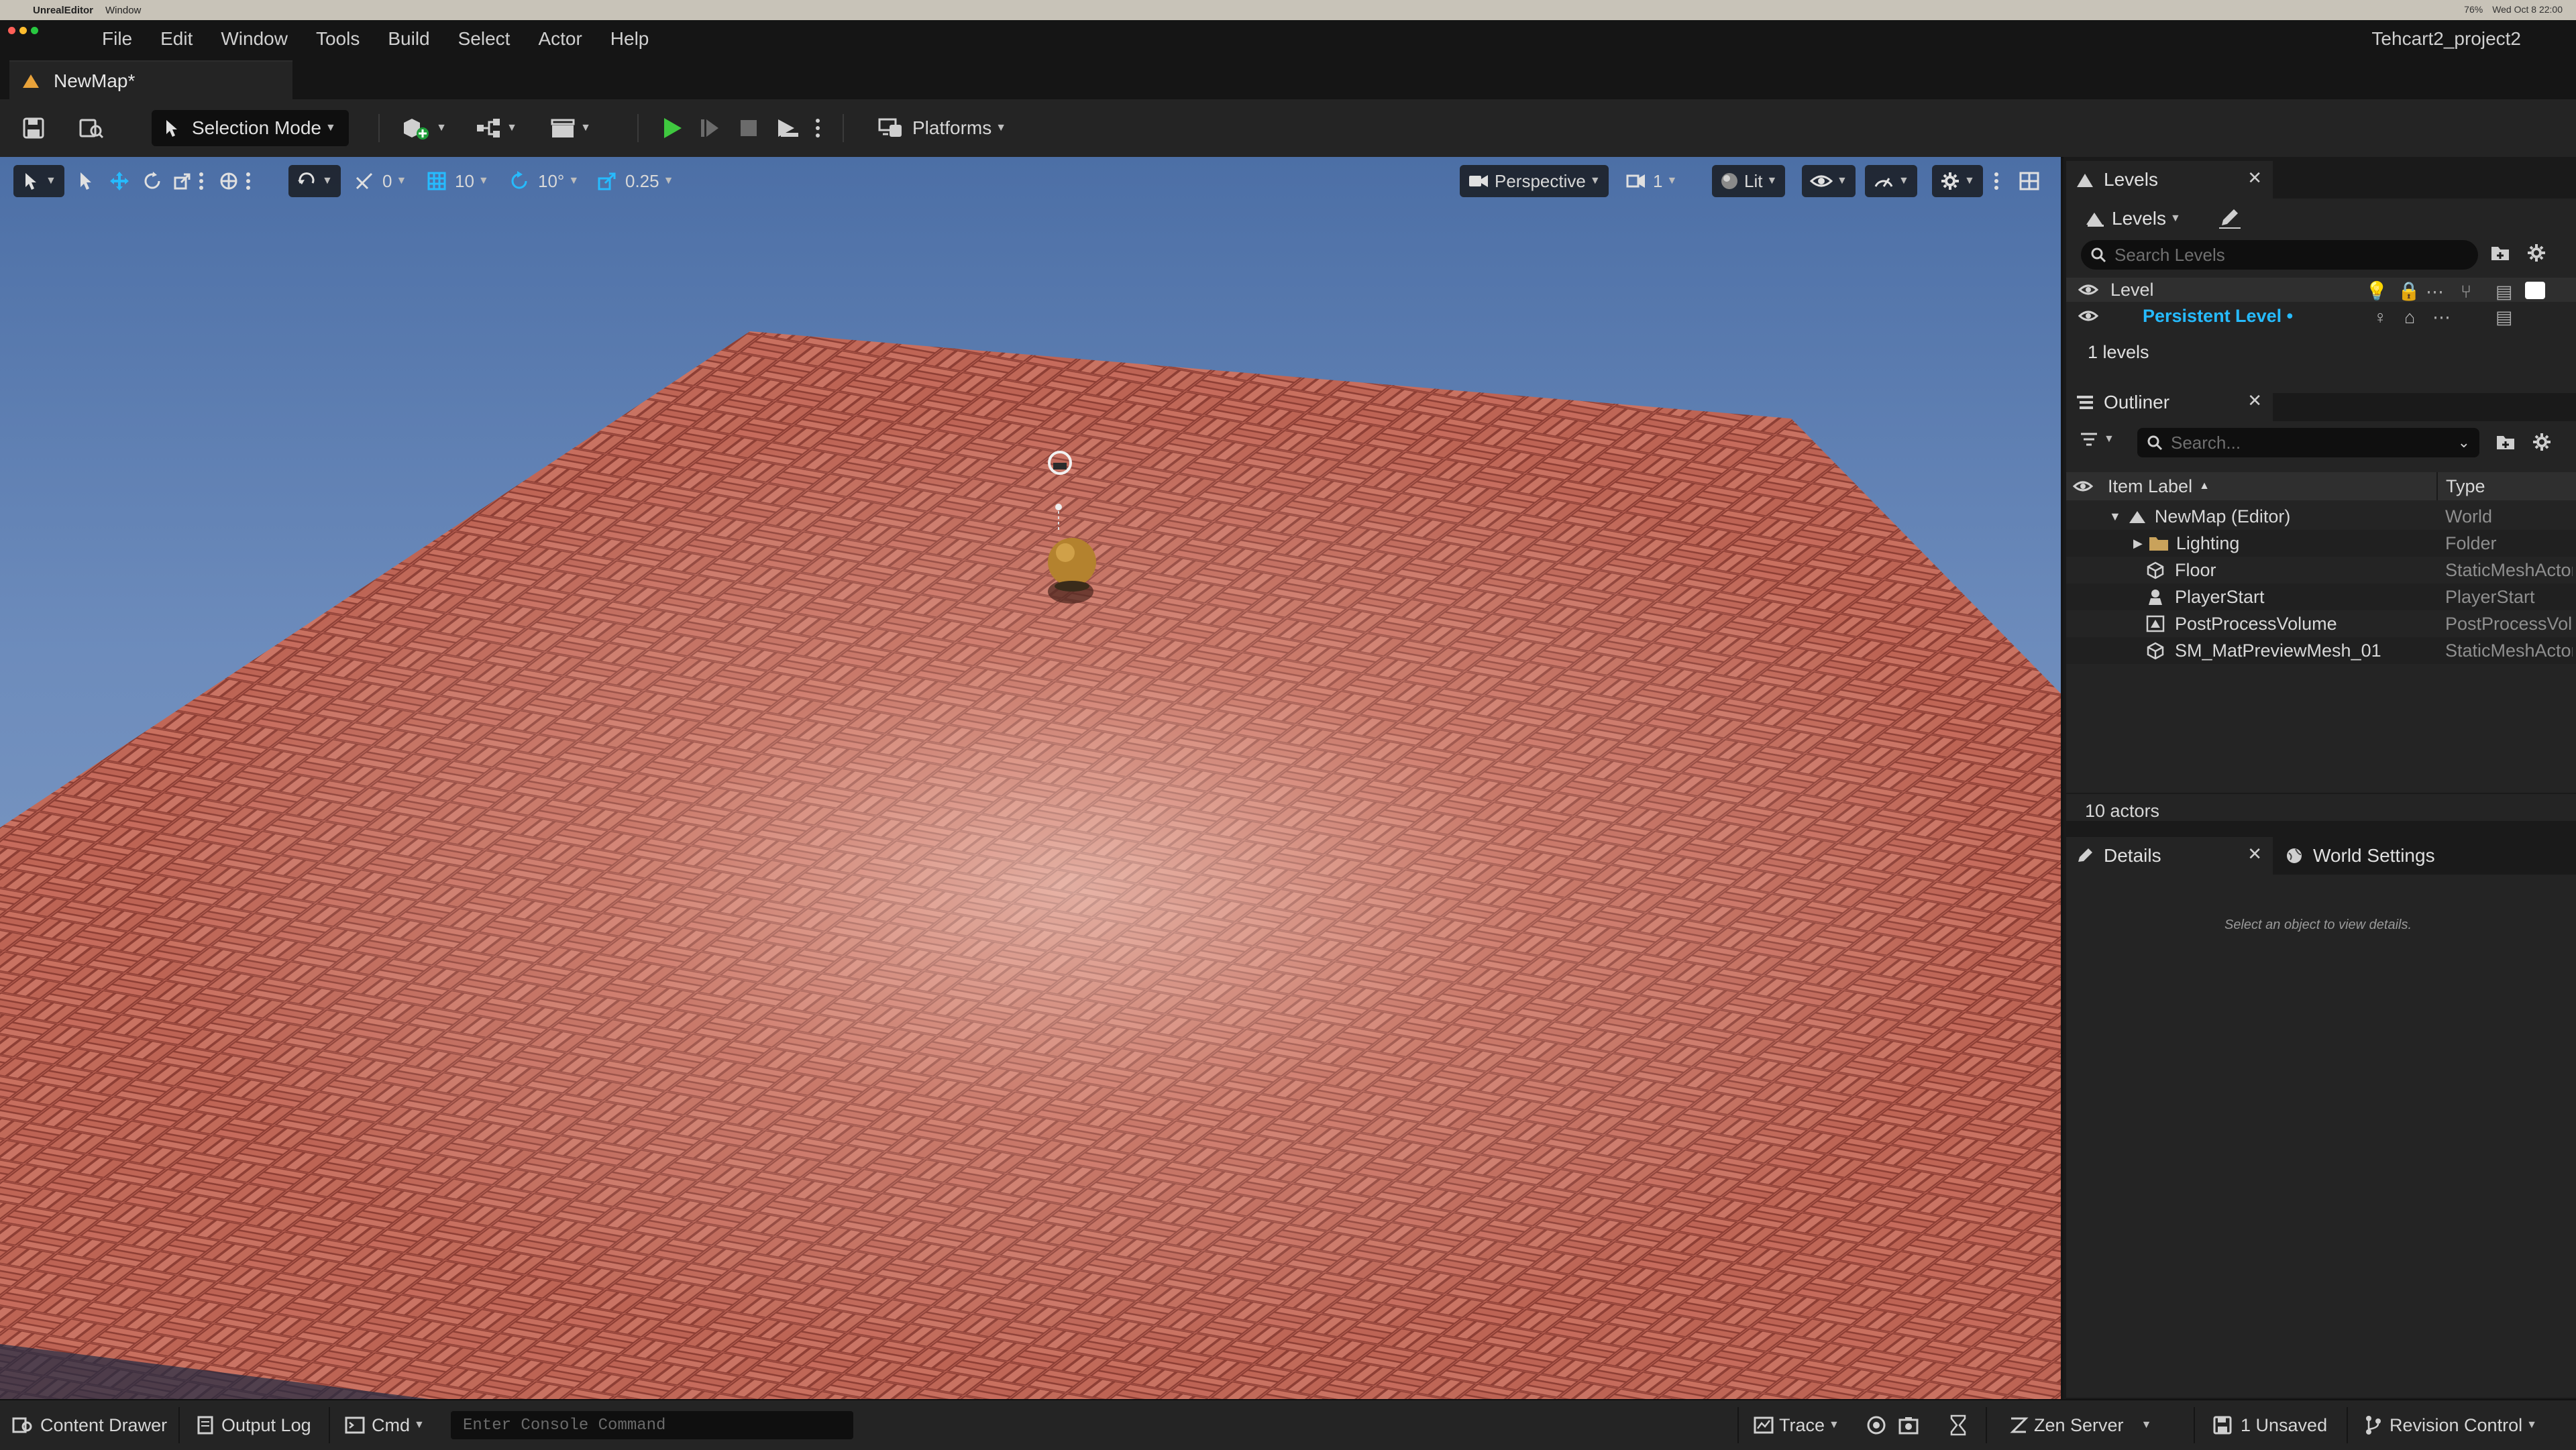  Describe the element at coordinates (2321, 543) in the screenshot. I see `outliner-row-lighting: ▶ Lighting Folder` at that location.